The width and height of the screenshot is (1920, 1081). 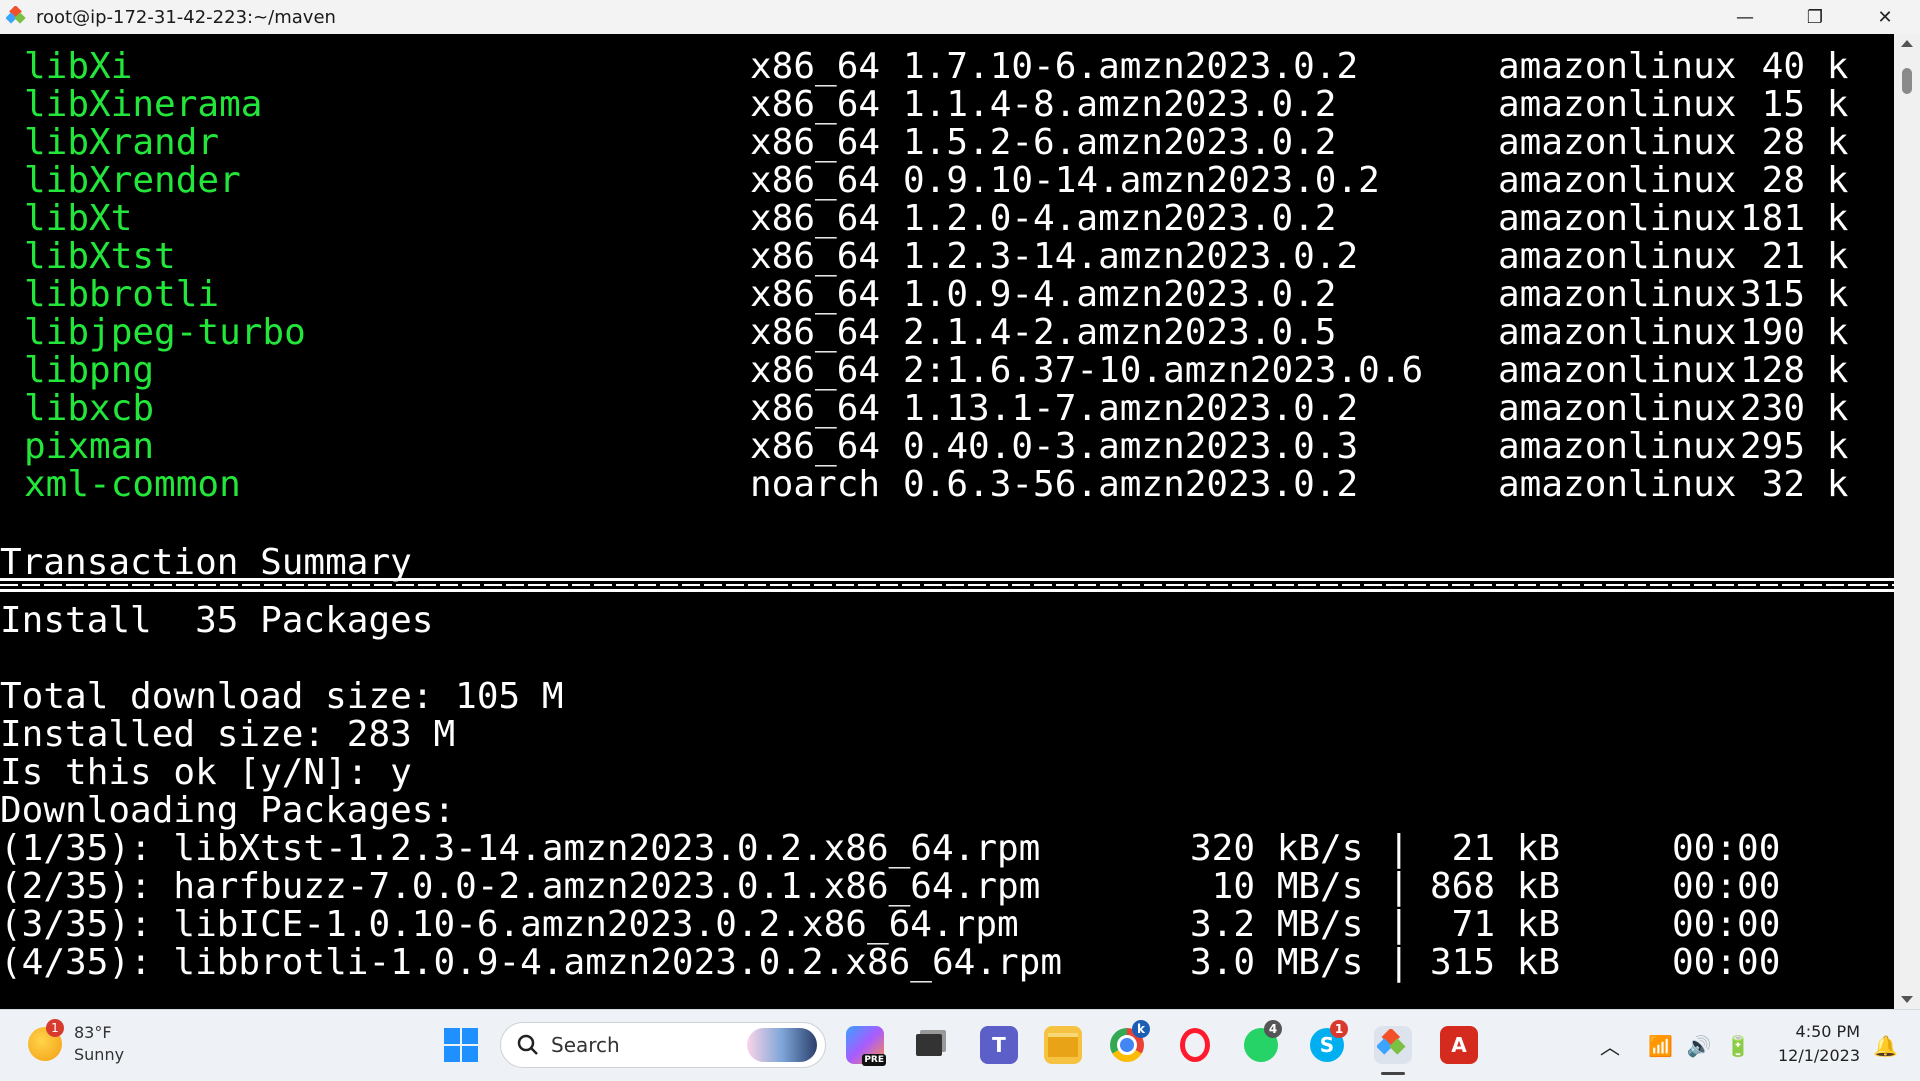 What do you see at coordinates (1794, 180) in the screenshot?
I see `package-size: 28 k` at bounding box center [1794, 180].